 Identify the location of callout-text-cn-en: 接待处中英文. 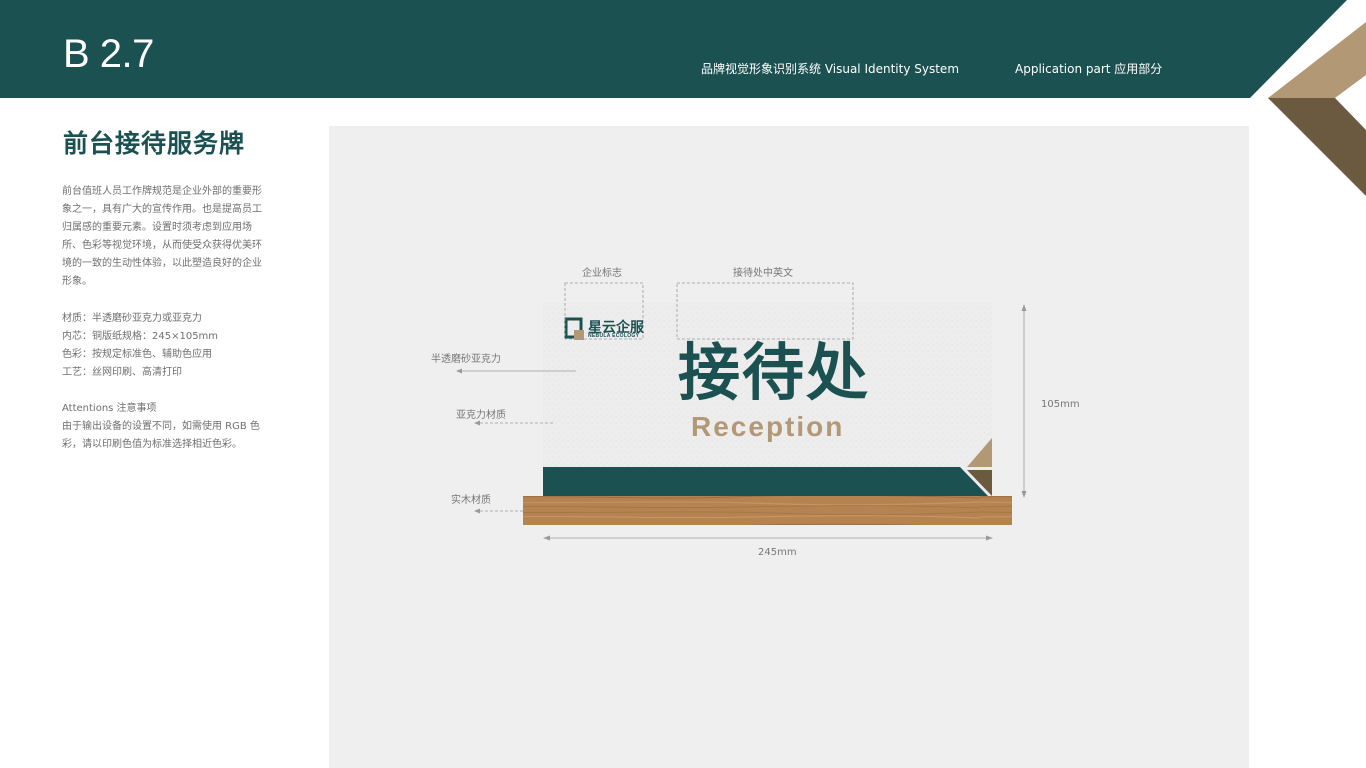
(763, 273).